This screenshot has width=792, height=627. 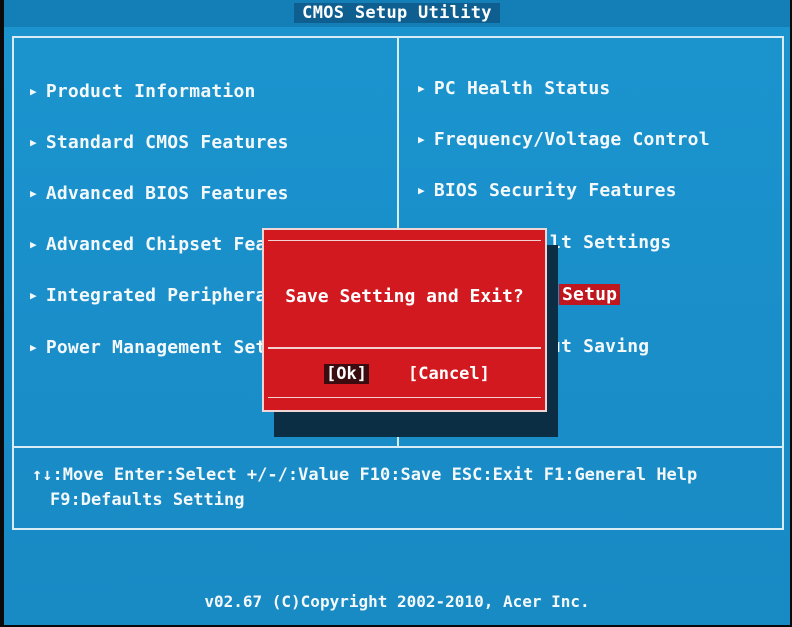 I want to click on key-help-line-2: F9:Defaults Setting, so click(x=147, y=500).